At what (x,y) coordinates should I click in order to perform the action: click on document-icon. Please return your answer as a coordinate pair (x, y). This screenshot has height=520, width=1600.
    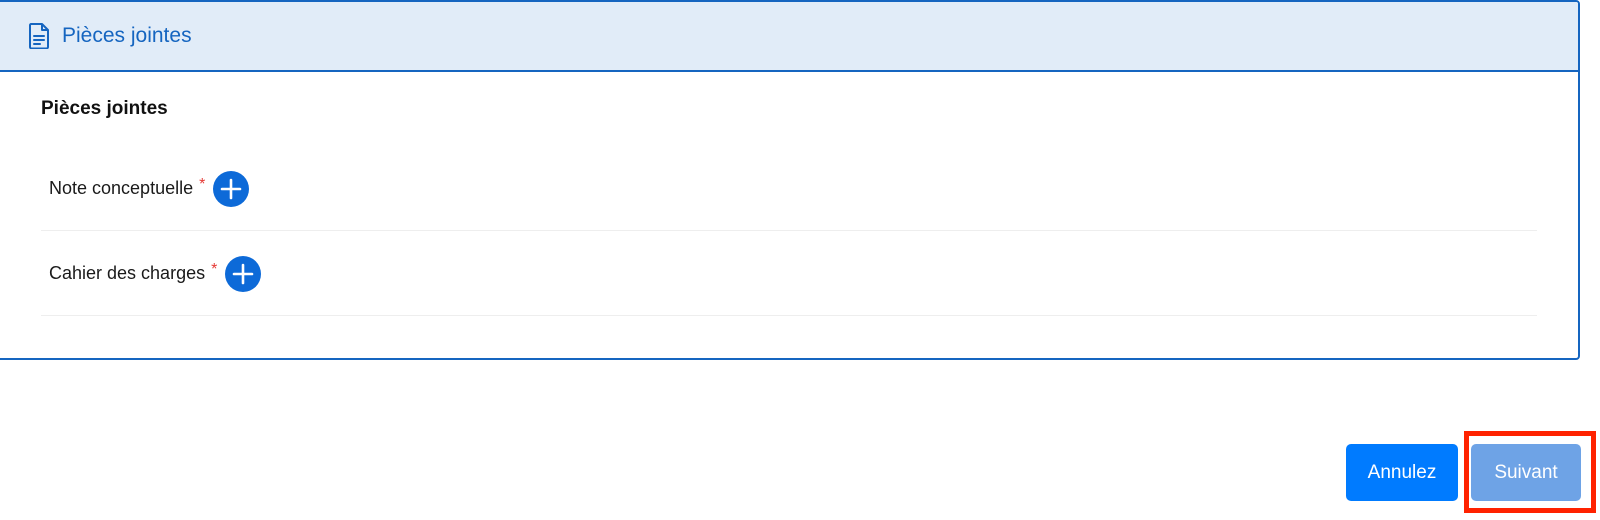
    Looking at the image, I should click on (39, 36).